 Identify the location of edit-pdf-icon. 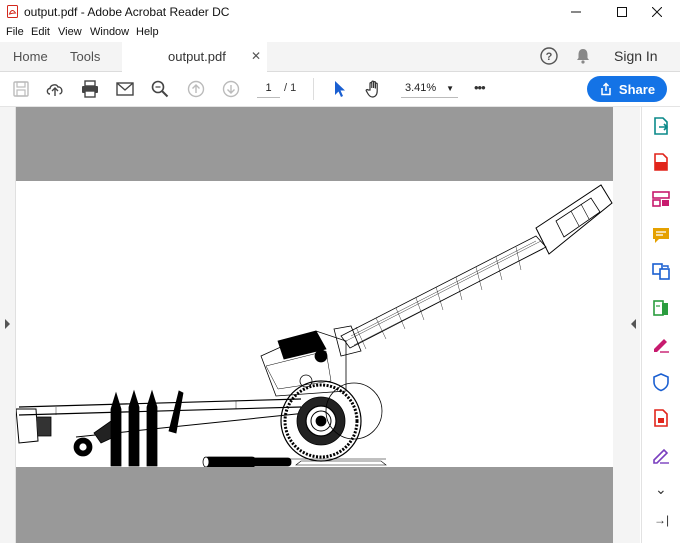
(661, 308).